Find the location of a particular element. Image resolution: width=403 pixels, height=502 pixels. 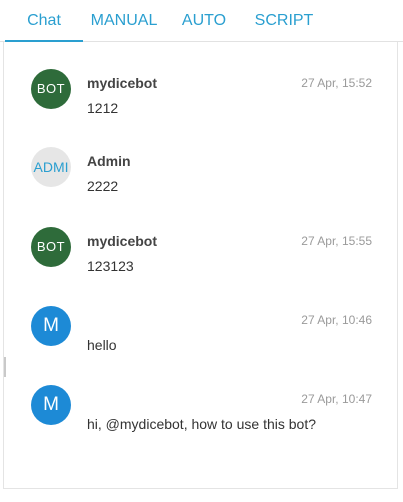

tab-chat: Chat is located at coordinates (44, 21).